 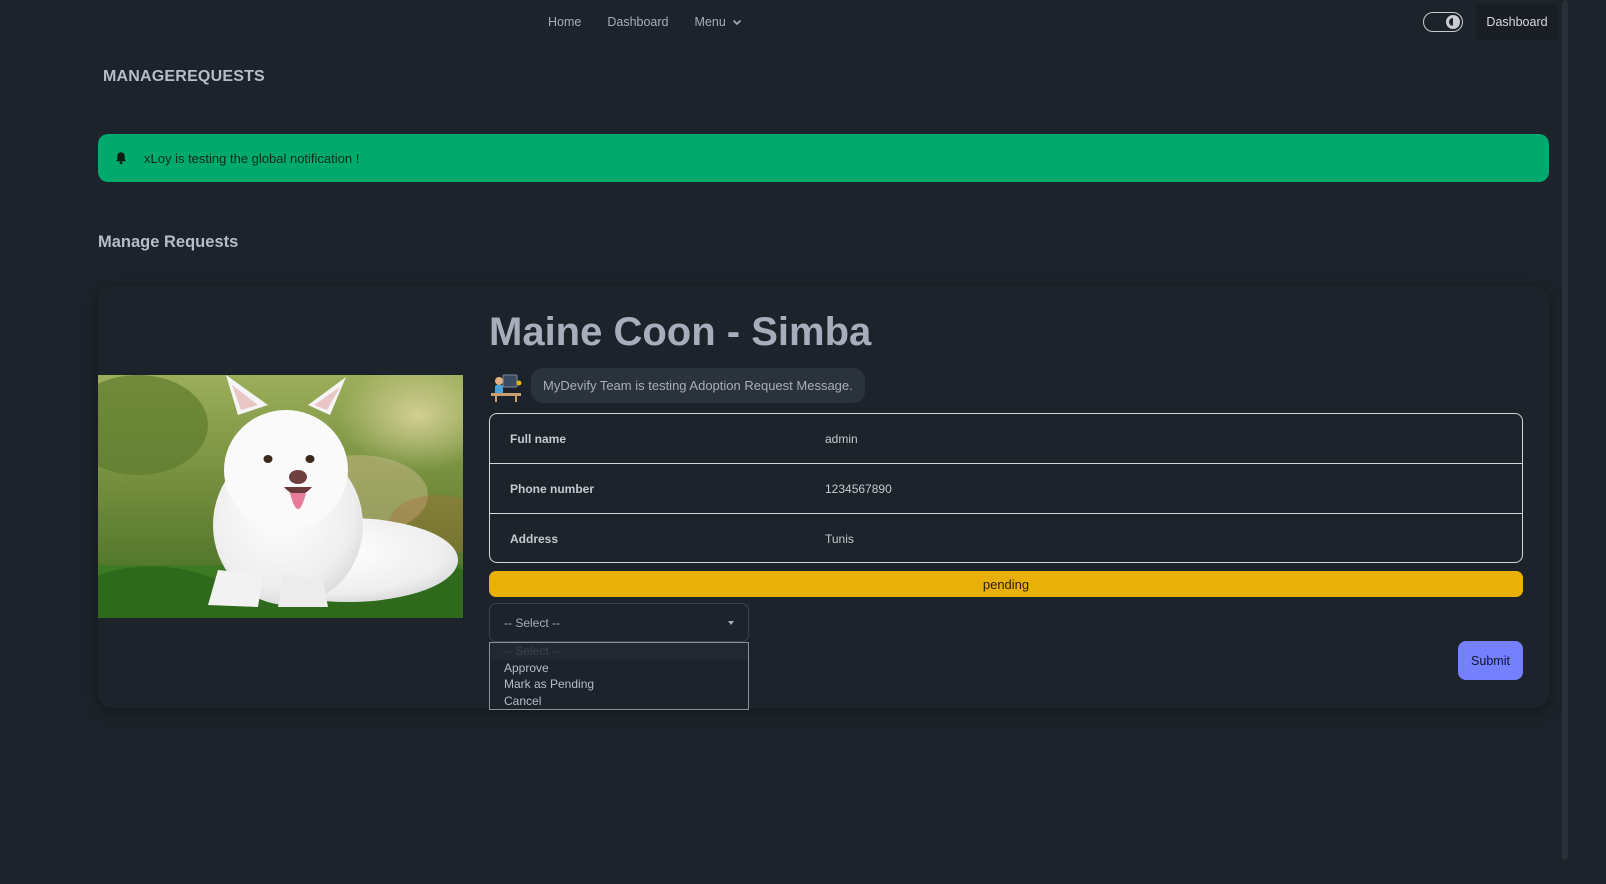 I want to click on submit-button: Submit, so click(x=1490, y=660).